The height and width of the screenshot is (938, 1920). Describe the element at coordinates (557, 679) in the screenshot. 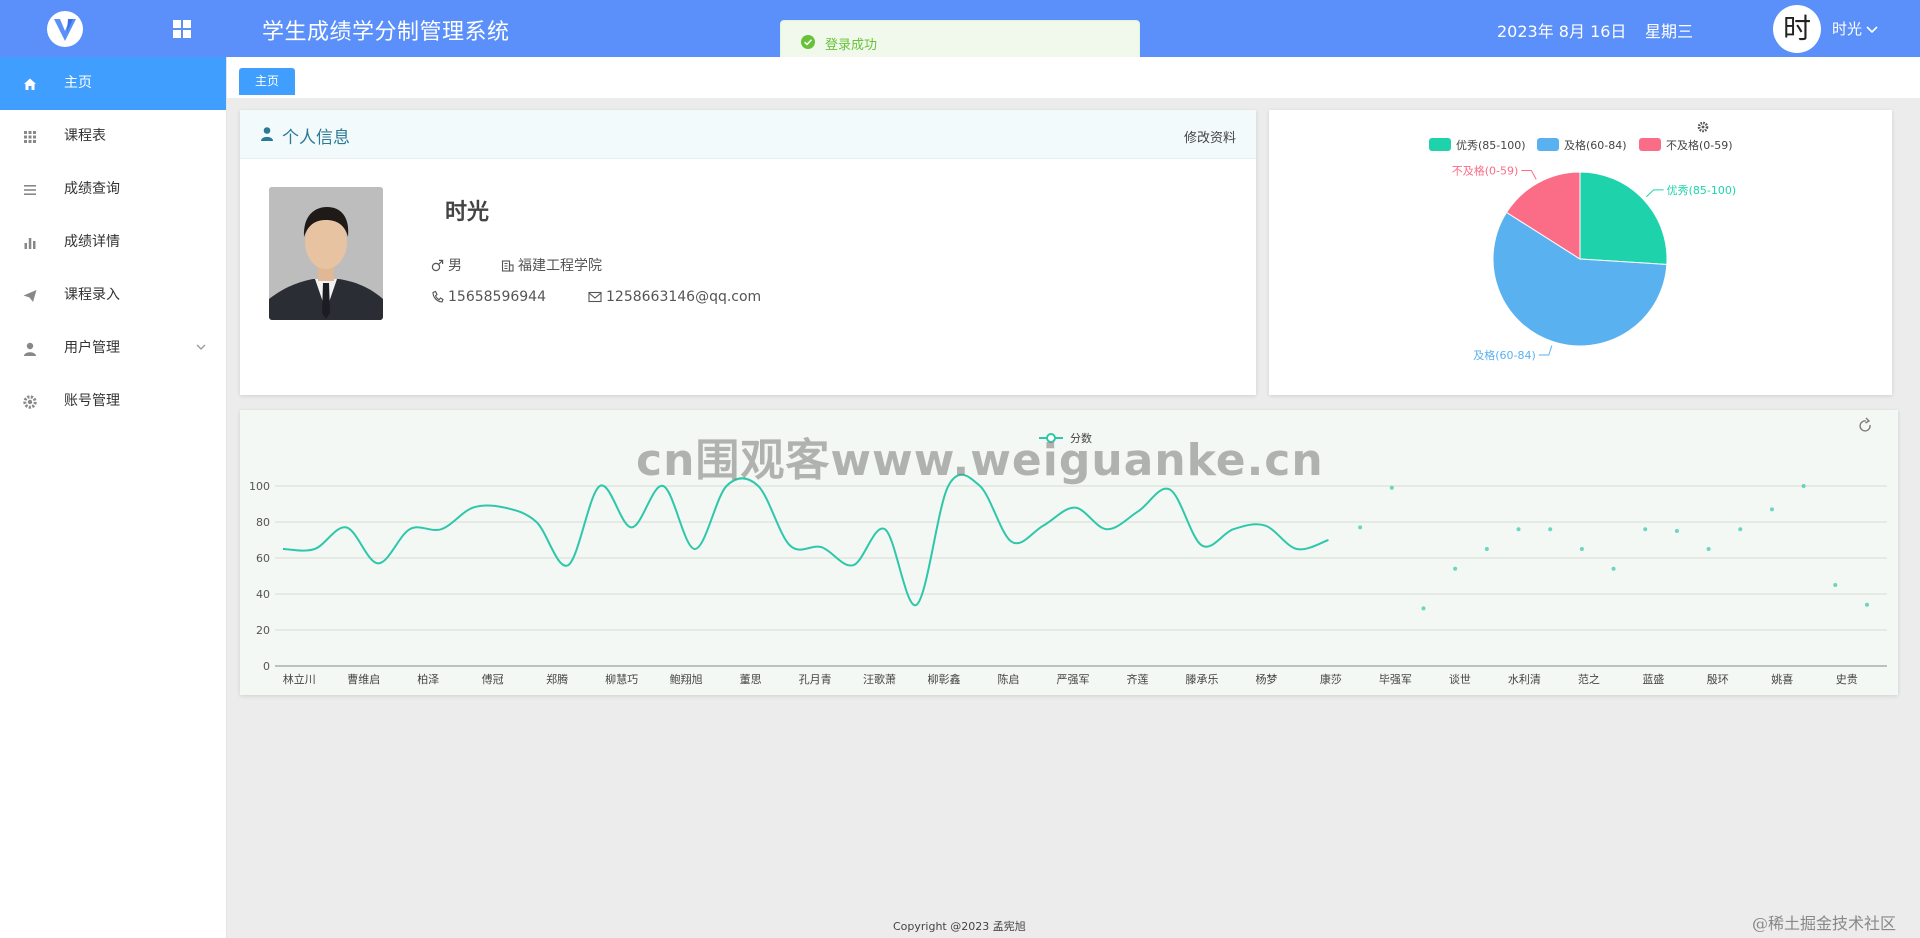

I see `x-tick-label: 郑腾` at that location.